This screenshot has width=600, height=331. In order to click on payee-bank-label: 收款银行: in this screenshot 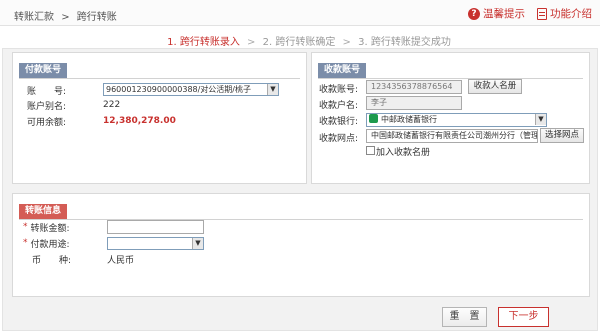, I will do `click(339, 121)`.